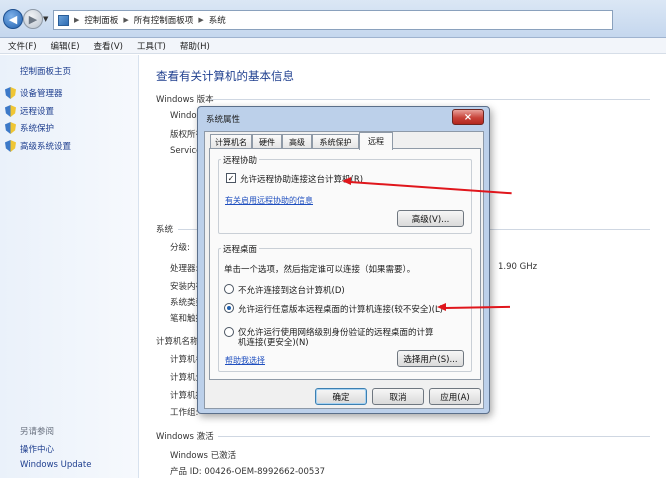  Describe the element at coordinates (468, 117) in the screenshot. I see `close-icon: ×` at that location.